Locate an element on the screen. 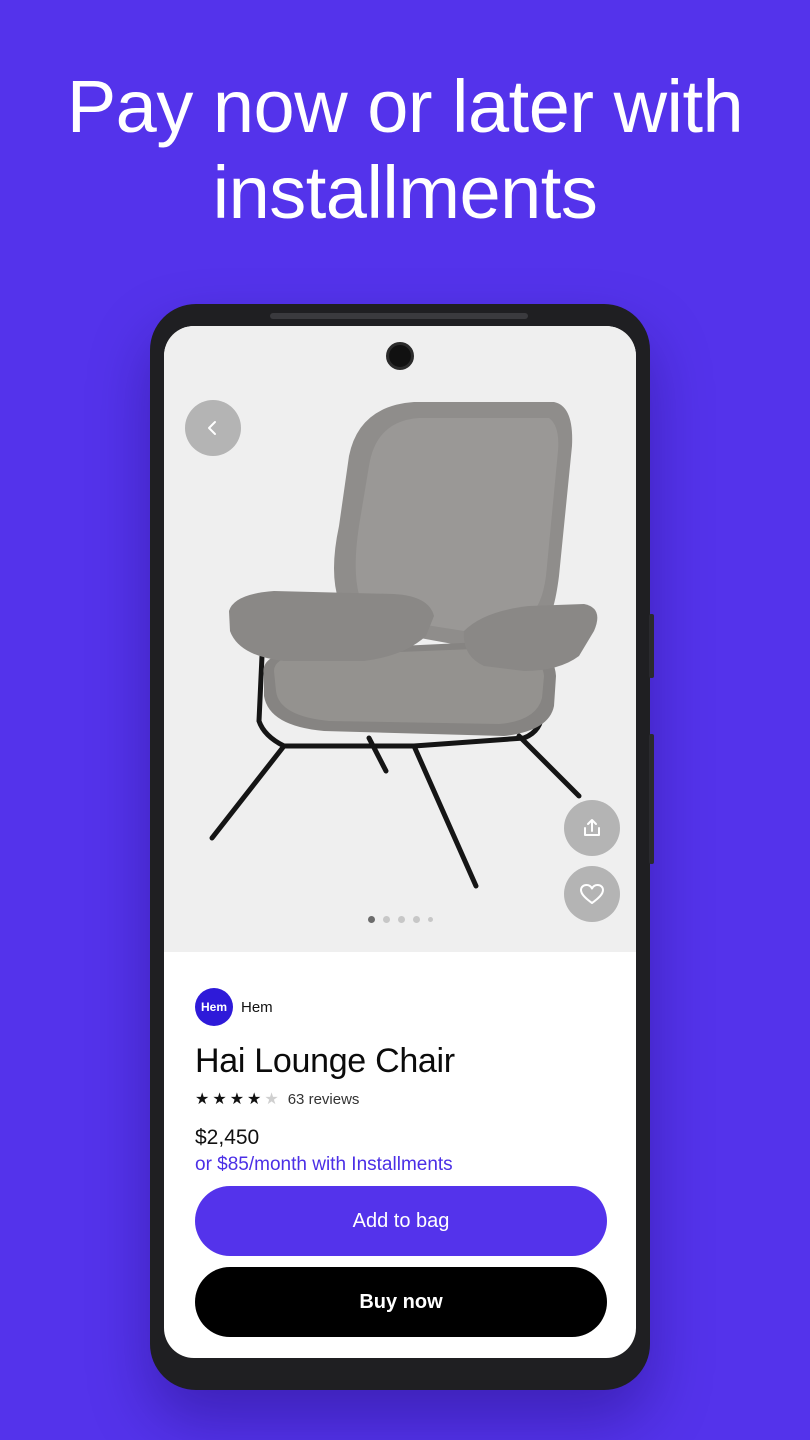  rating-row: ★ ★ ★ ★ ★ 63 reviews is located at coordinates (401, 1099).